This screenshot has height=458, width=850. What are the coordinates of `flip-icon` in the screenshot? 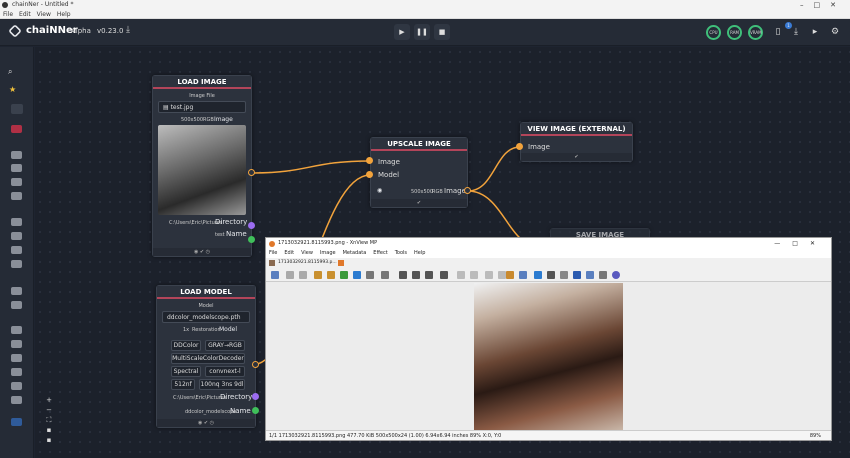 It's located at (489, 275).